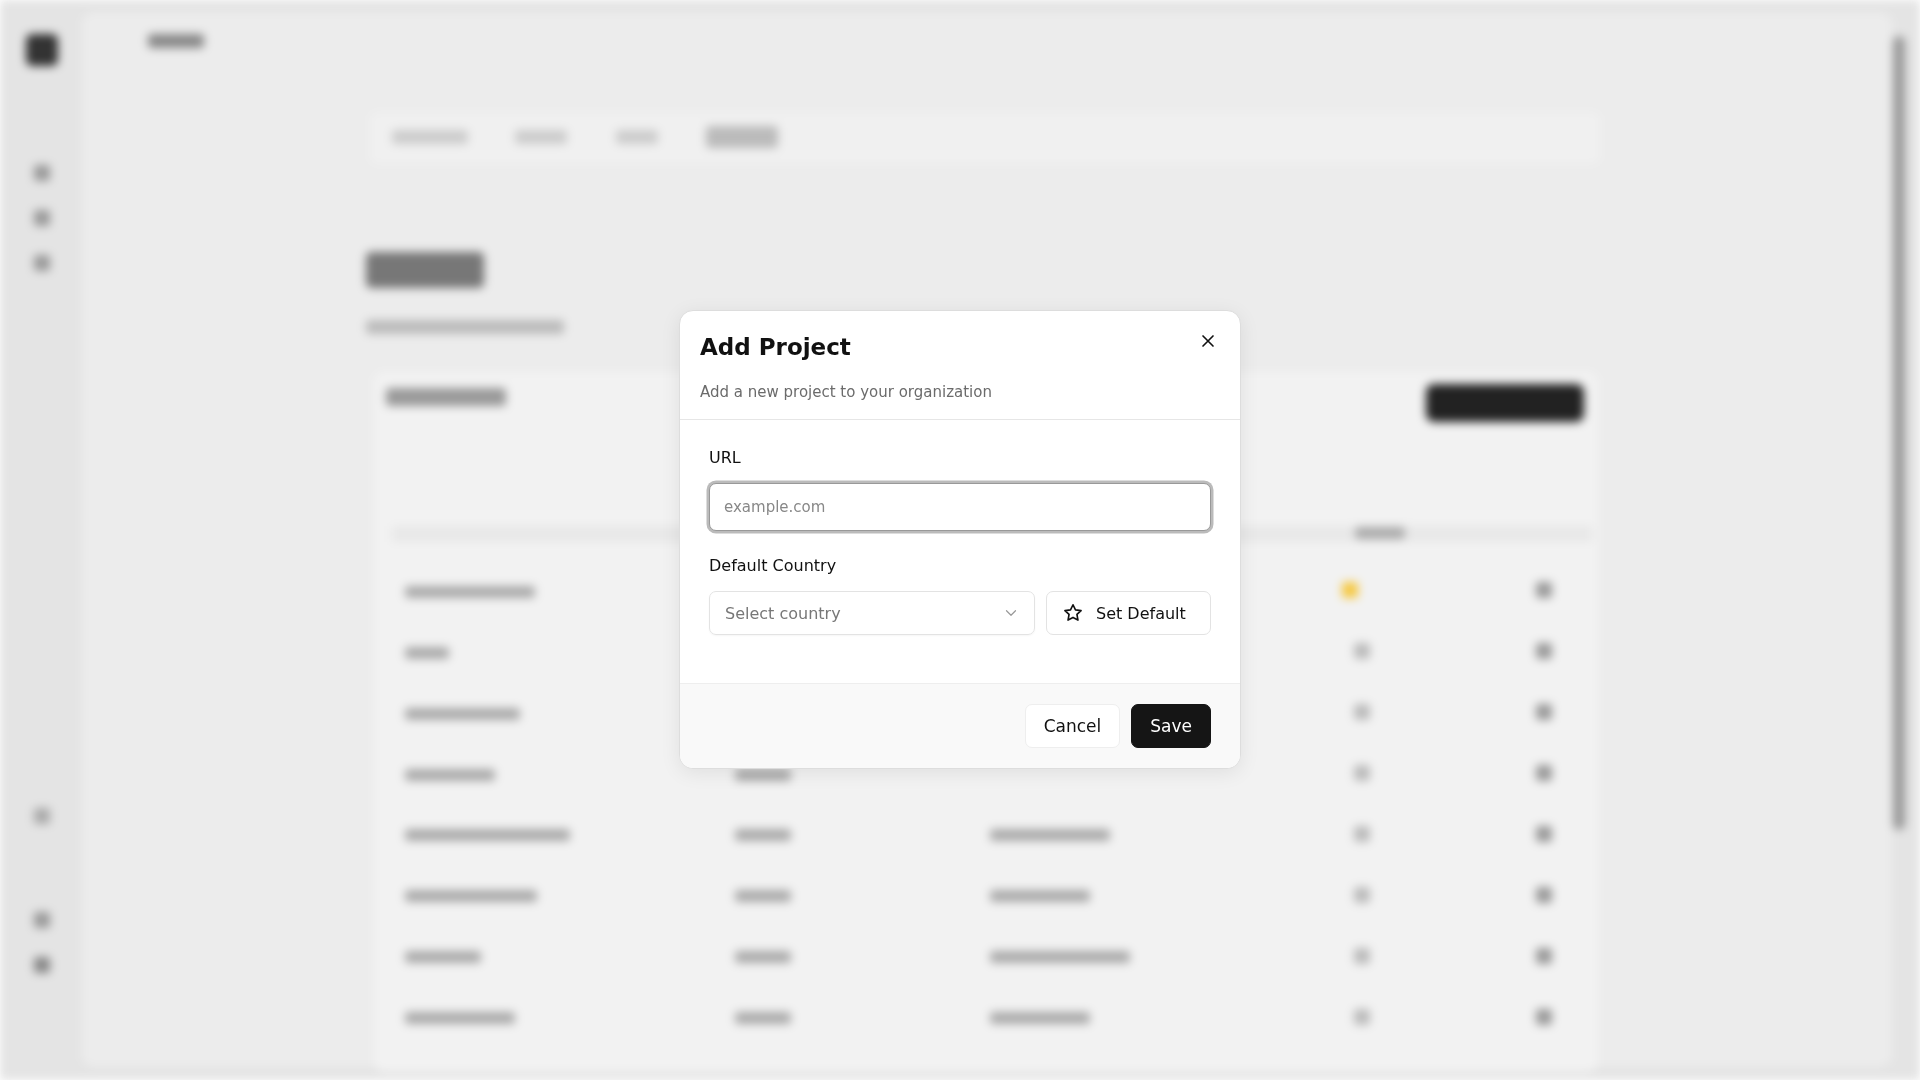 The width and height of the screenshot is (1920, 1080). Describe the element at coordinates (960, 507) in the screenshot. I see `url-field: example.com` at that location.